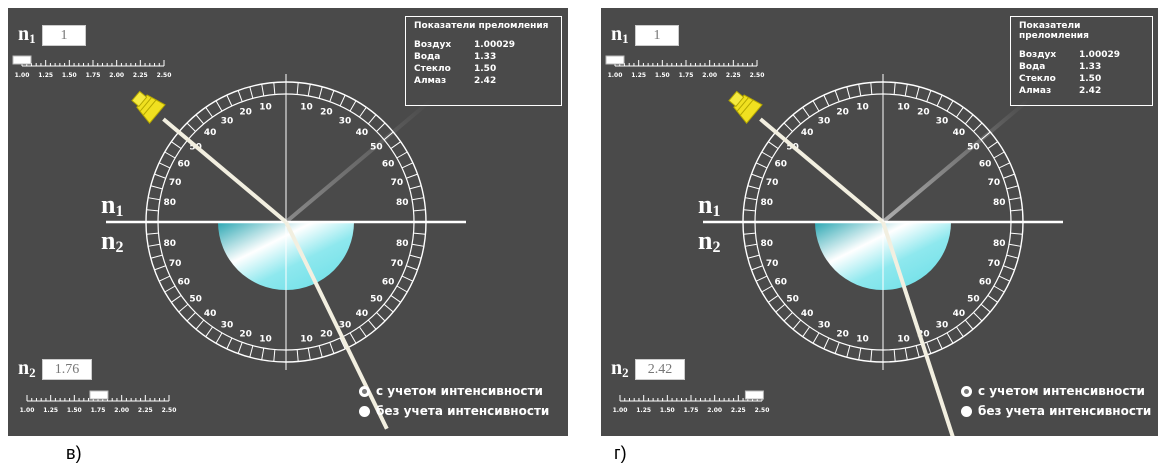 This screenshot has width=1160, height=465. What do you see at coordinates (709, 205) in the screenshot?
I see `medium1-label: n1` at bounding box center [709, 205].